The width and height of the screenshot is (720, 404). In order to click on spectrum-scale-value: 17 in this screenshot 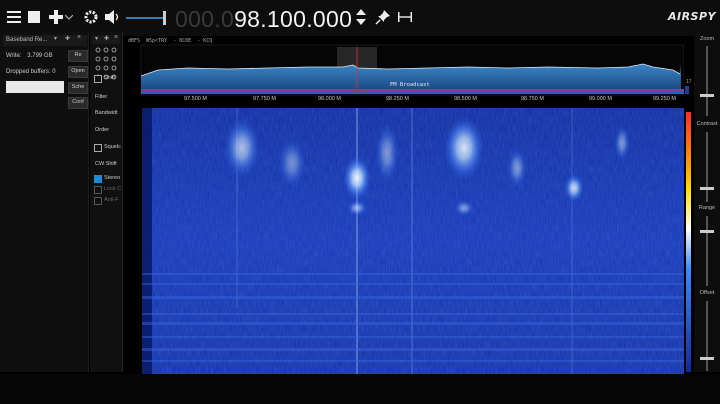, I will do `click(689, 82)`.